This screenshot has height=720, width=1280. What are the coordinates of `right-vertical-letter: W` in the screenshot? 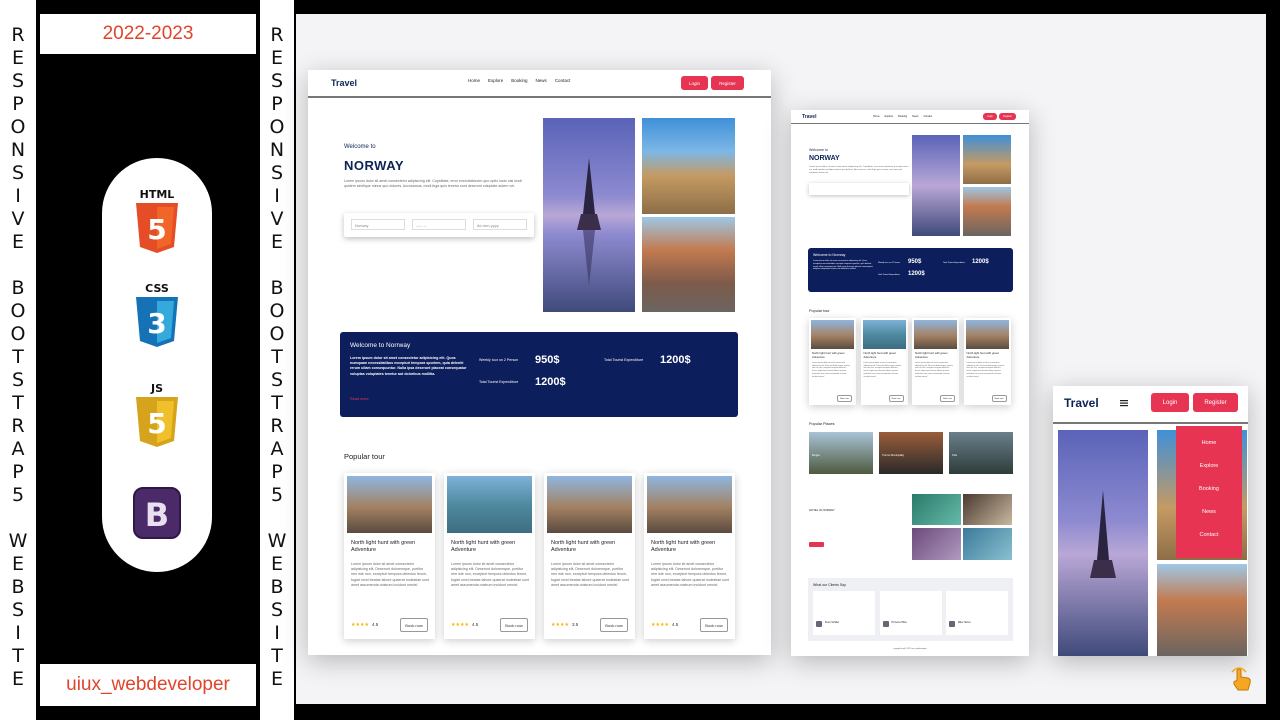 It's located at (277, 541).